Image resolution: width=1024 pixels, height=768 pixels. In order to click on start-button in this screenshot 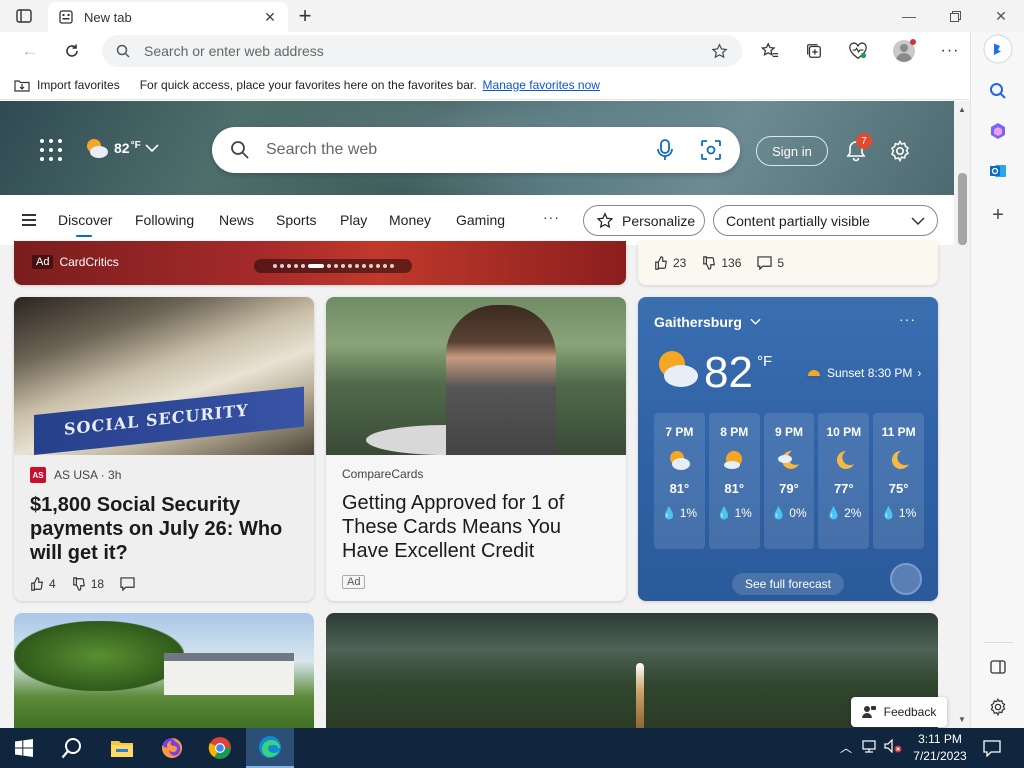, I will do `click(24, 748)`.